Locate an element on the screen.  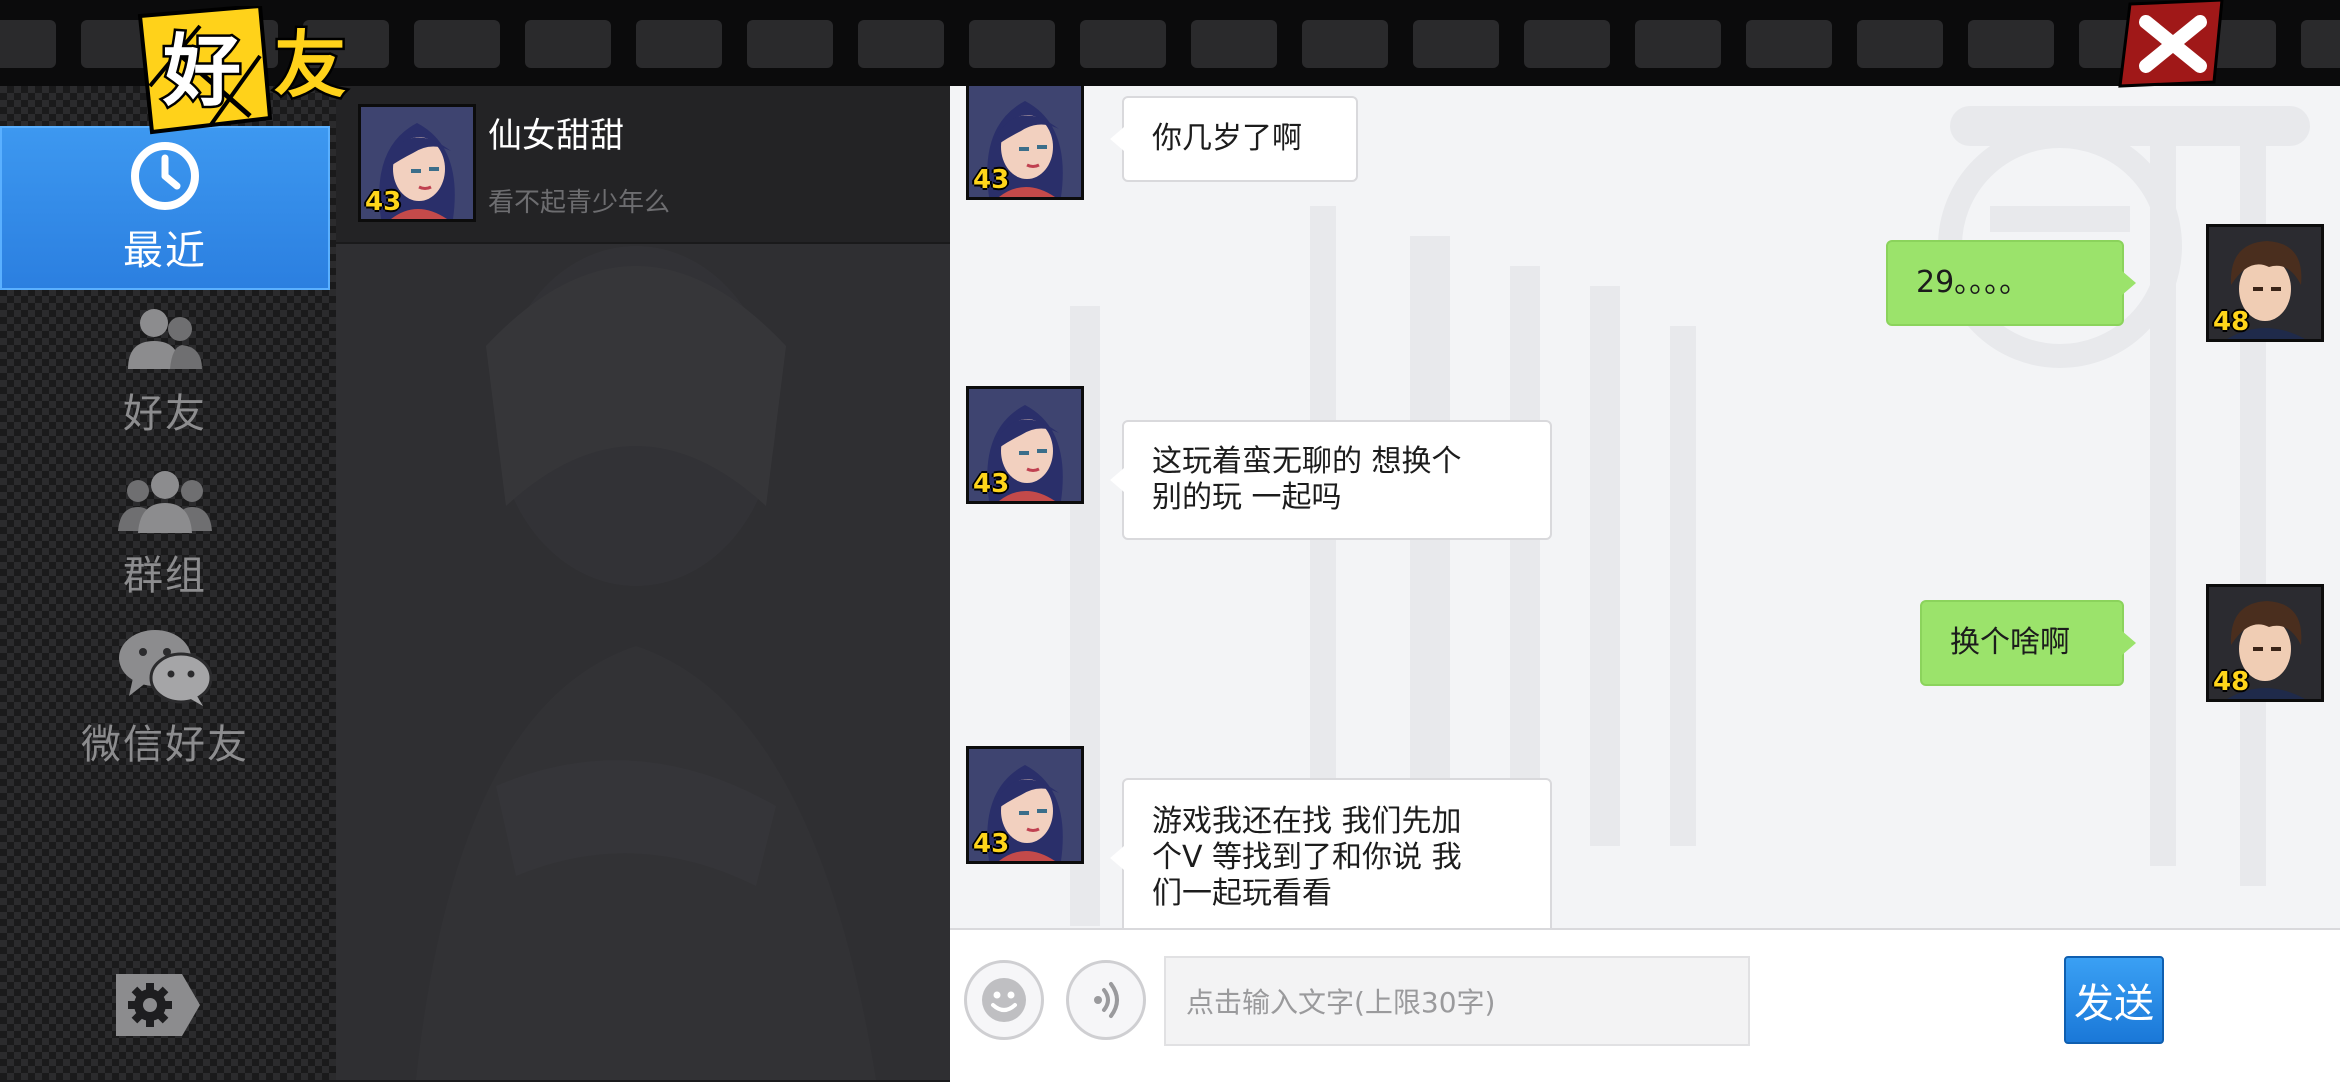
message-text: 这玩着蛮无聊的 想换个 别的玩 一起吗 is located at coordinates (1307, 479).